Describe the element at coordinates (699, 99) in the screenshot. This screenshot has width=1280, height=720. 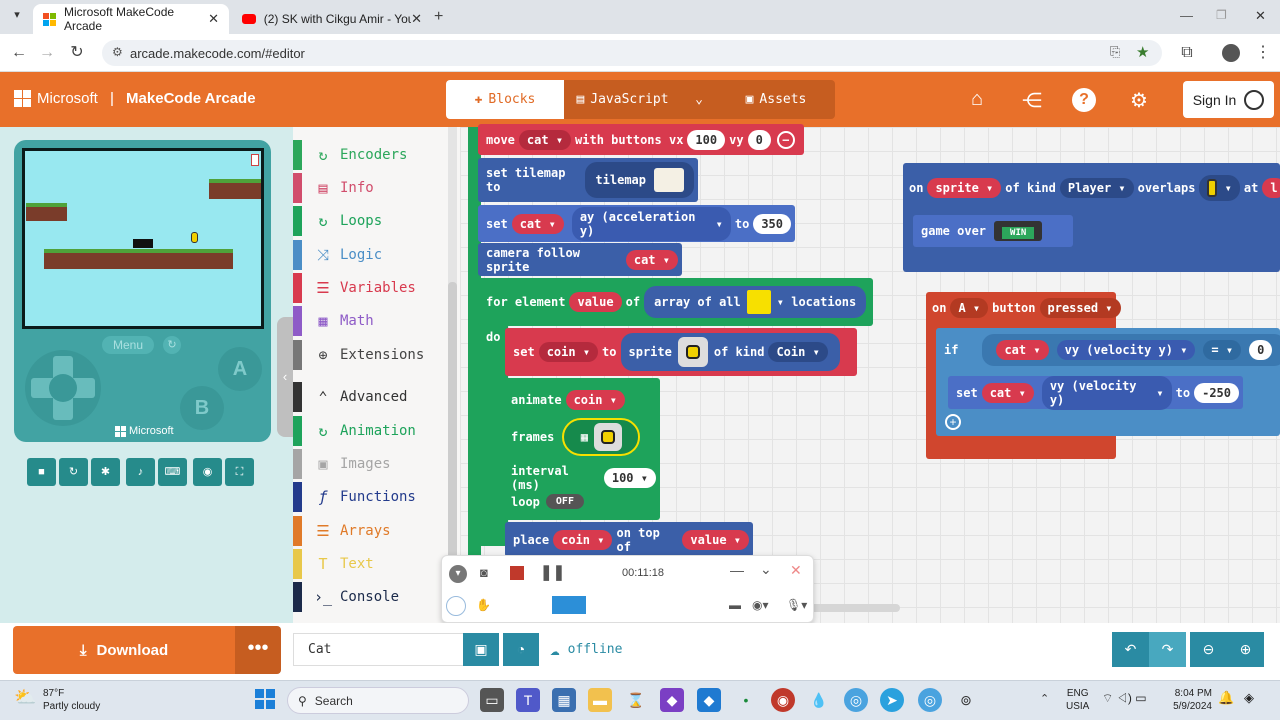
I see `language-dropdown: ⌄` at that location.